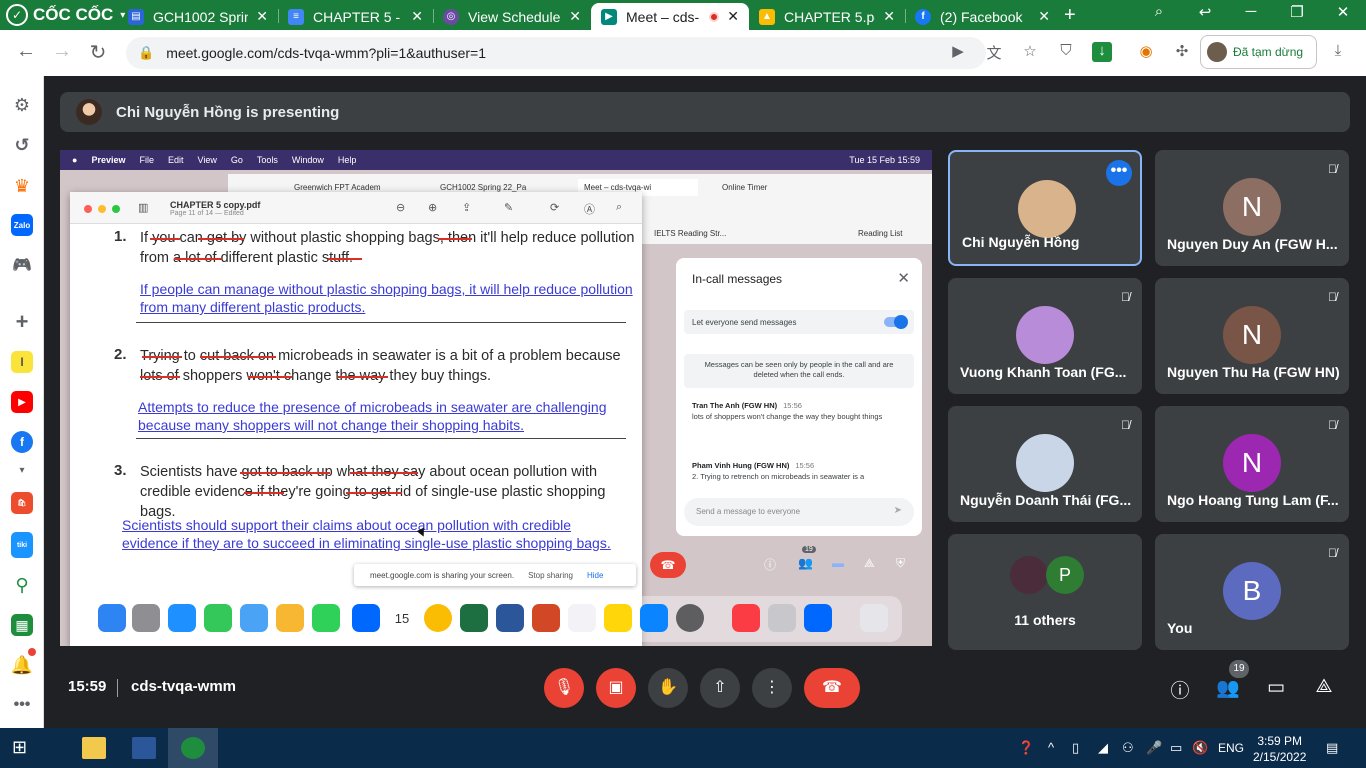  I want to click on browser-brand-menu: ✓ CỐC CỐC ▾, so click(65, 15).